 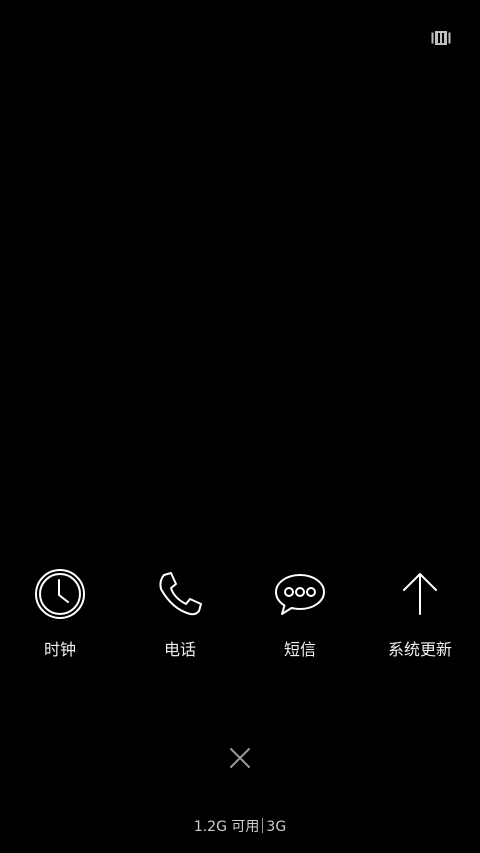 I want to click on app-label: 系统更新, so click(x=419, y=649).